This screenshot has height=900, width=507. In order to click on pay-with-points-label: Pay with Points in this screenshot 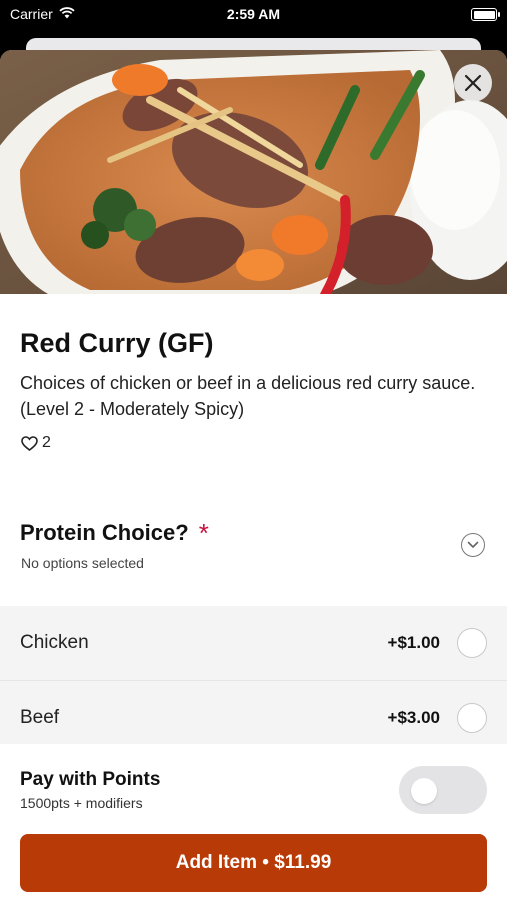, I will do `click(90, 779)`.